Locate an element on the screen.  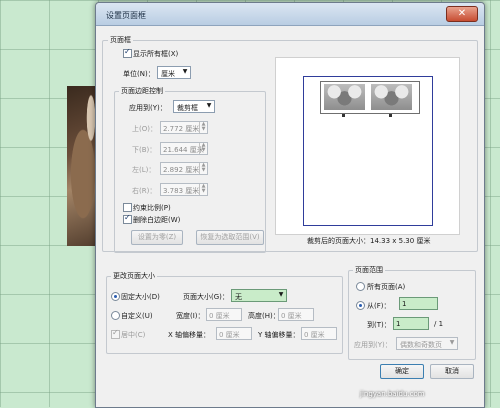
show-all-boxes-checkbox is located at coordinates (127, 52).